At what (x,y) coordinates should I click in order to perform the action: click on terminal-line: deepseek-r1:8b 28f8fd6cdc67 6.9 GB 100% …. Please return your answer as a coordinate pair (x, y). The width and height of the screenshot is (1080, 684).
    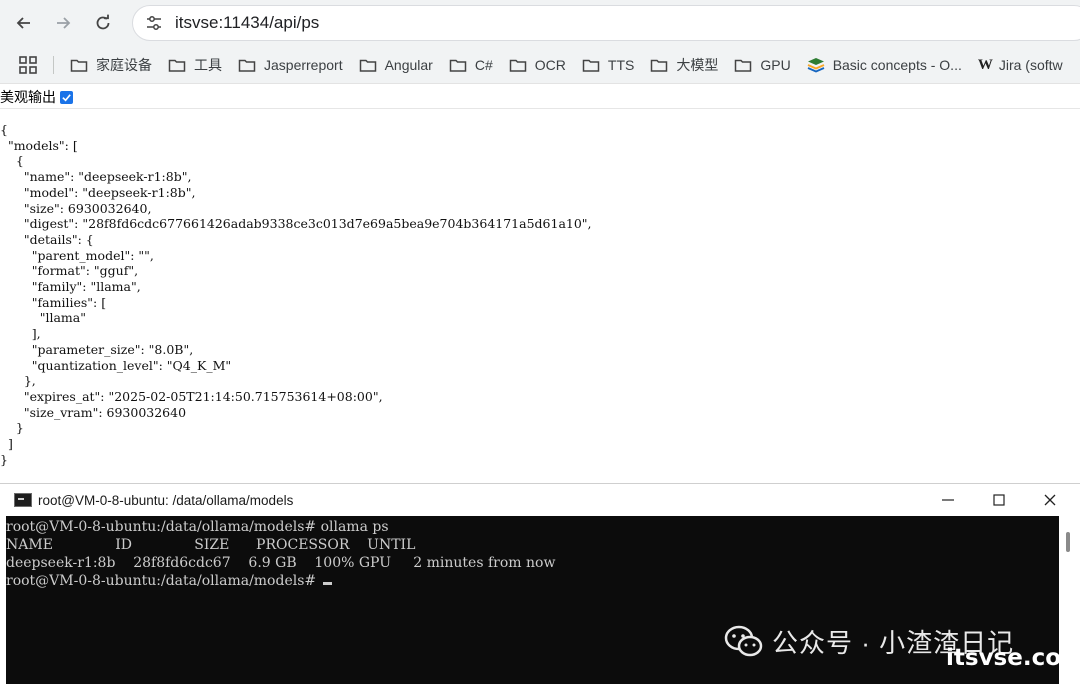
    Looking at the image, I should click on (281, 563).